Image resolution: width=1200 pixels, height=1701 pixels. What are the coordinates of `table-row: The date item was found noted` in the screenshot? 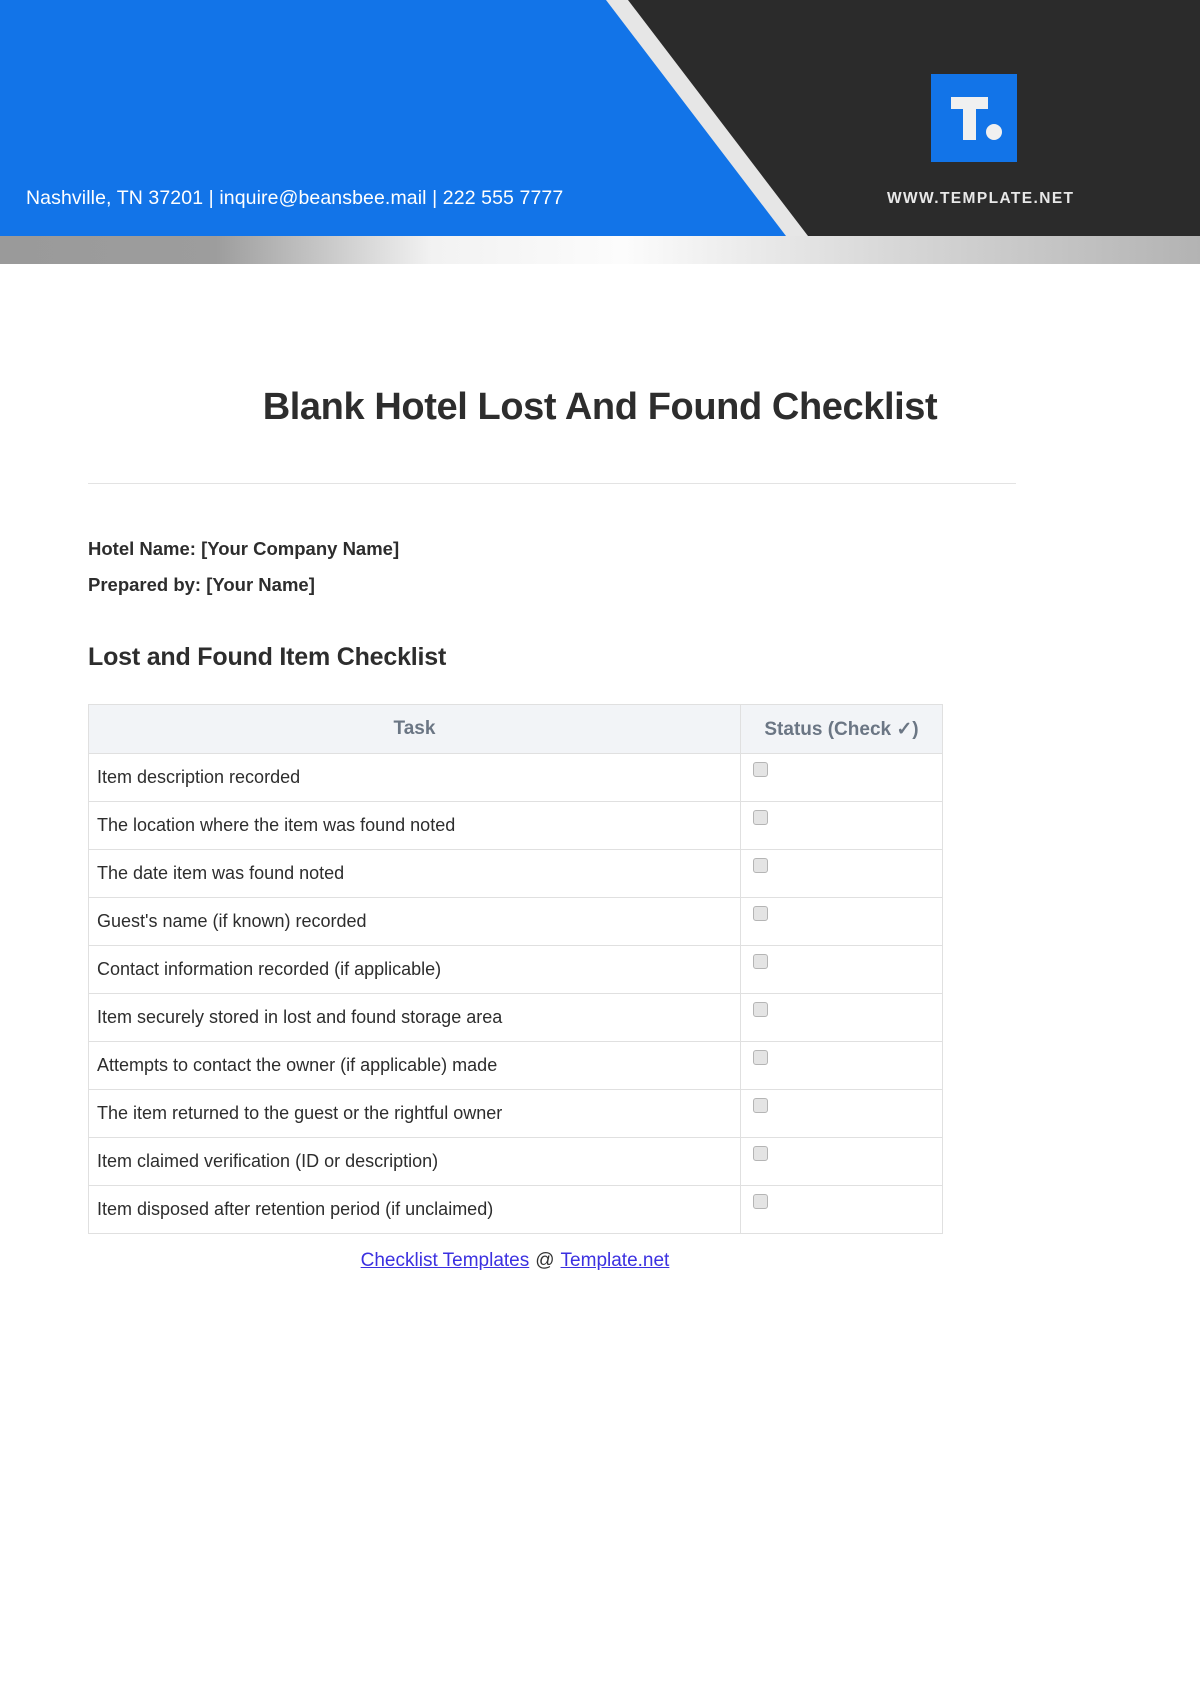 It's located at (515, 873).